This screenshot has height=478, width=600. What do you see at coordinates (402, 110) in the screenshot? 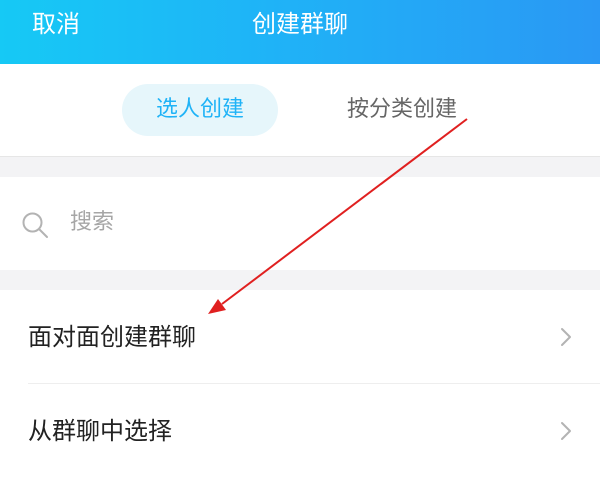
I see `tab-by-category: 按分类创建` at bounding box center [402, 110].